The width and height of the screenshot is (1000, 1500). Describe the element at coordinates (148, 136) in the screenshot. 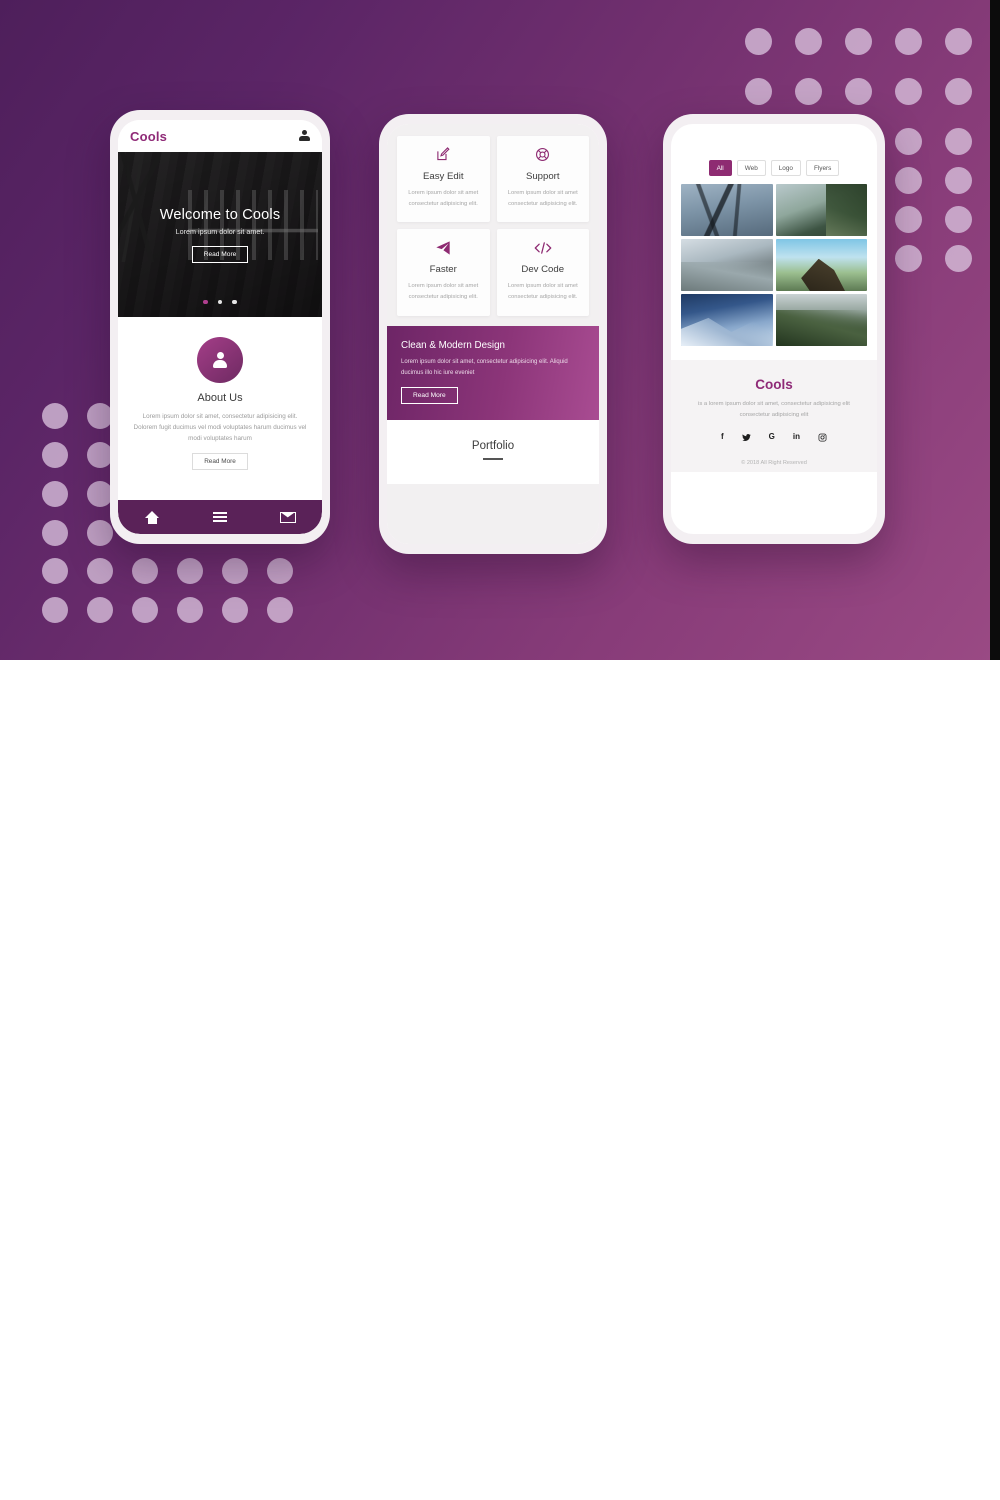

I see `app-logo: Cools` at that location.